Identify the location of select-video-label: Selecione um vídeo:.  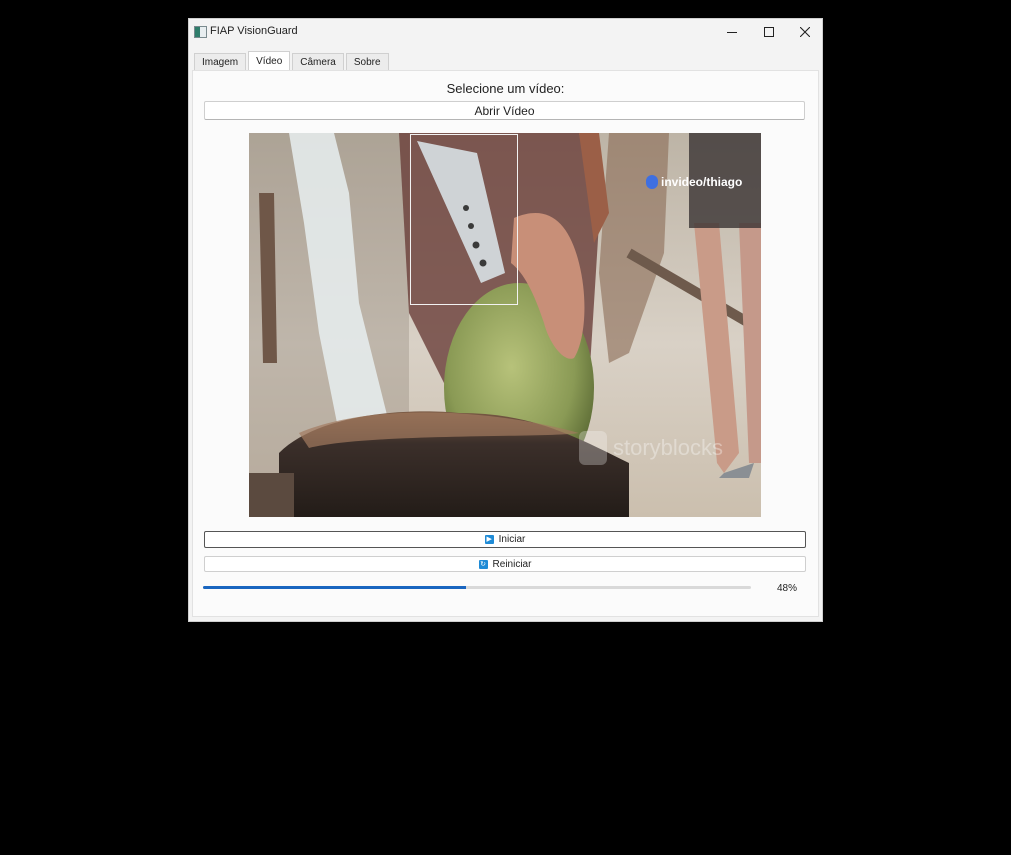
(505, 88).